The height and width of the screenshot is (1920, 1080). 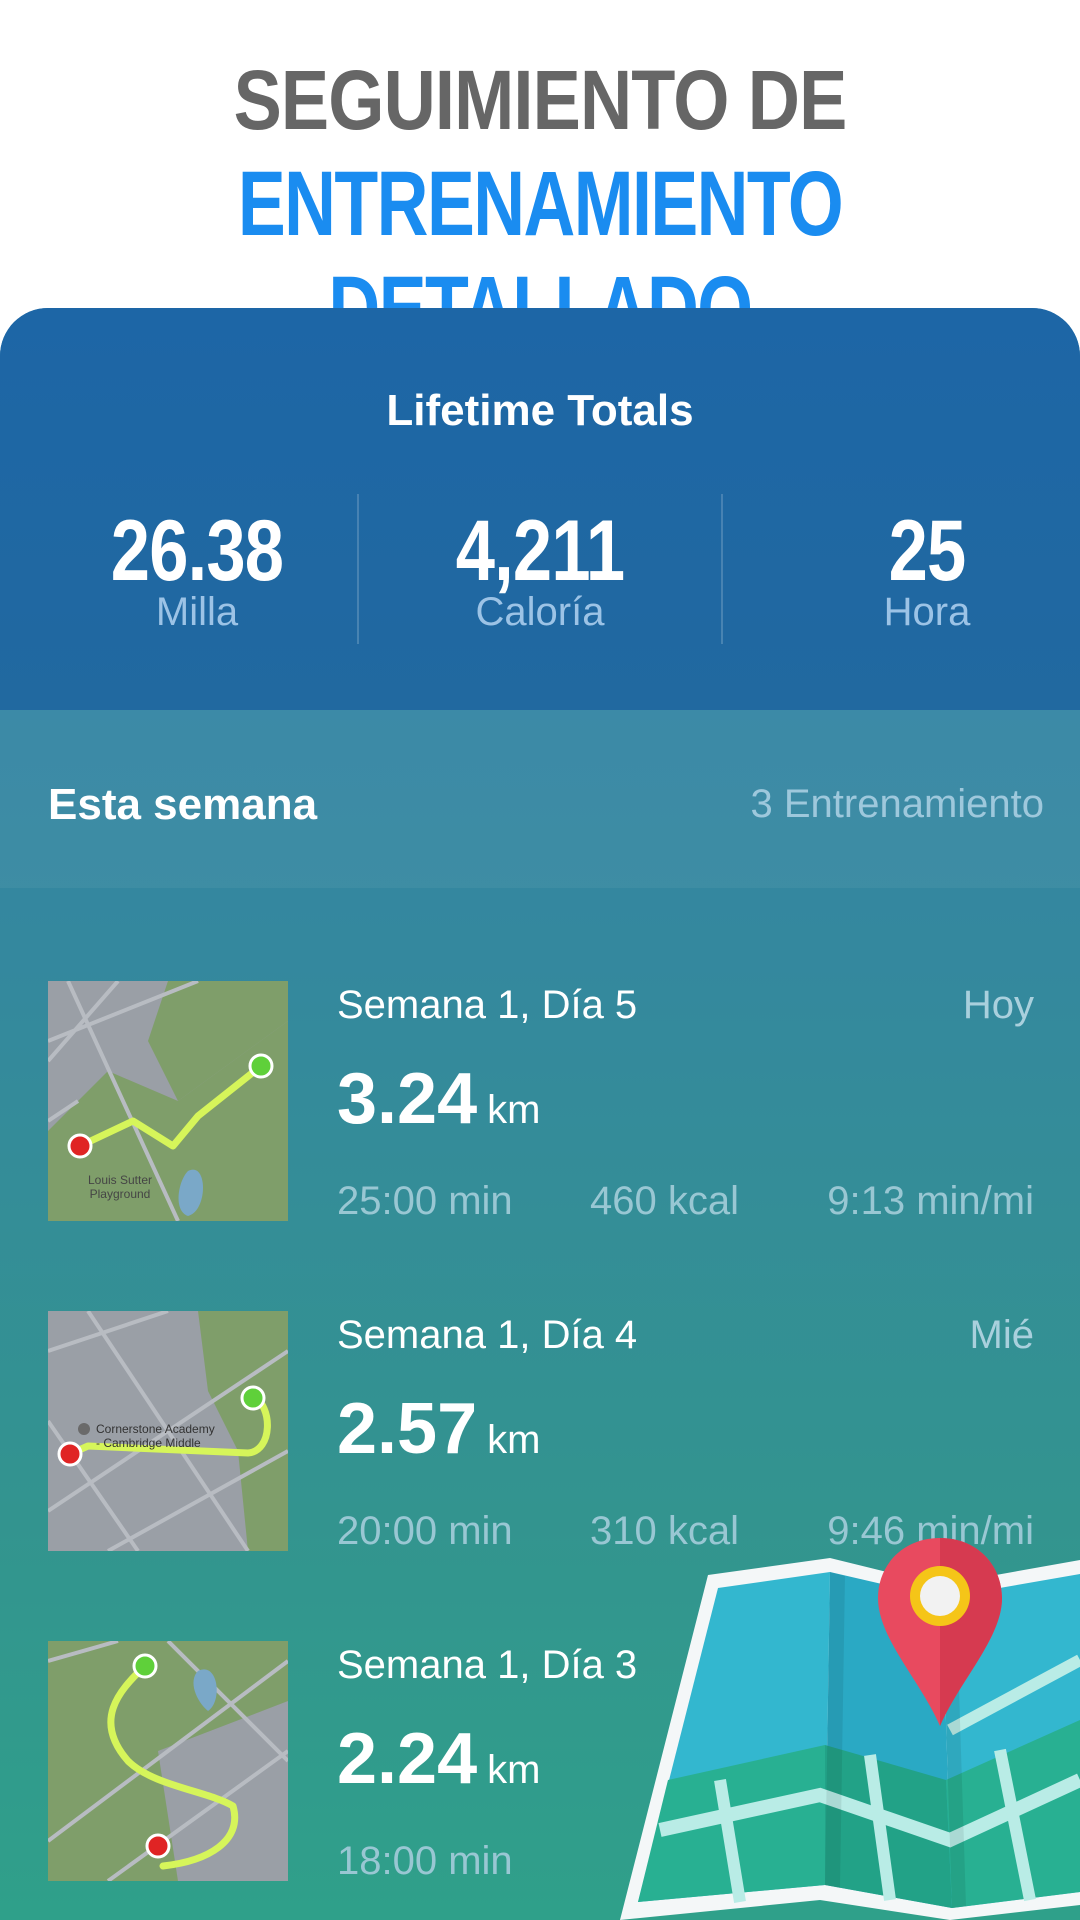 I want to click on workout-count: 3 Entrenamiento, so click(x=897, y=804).